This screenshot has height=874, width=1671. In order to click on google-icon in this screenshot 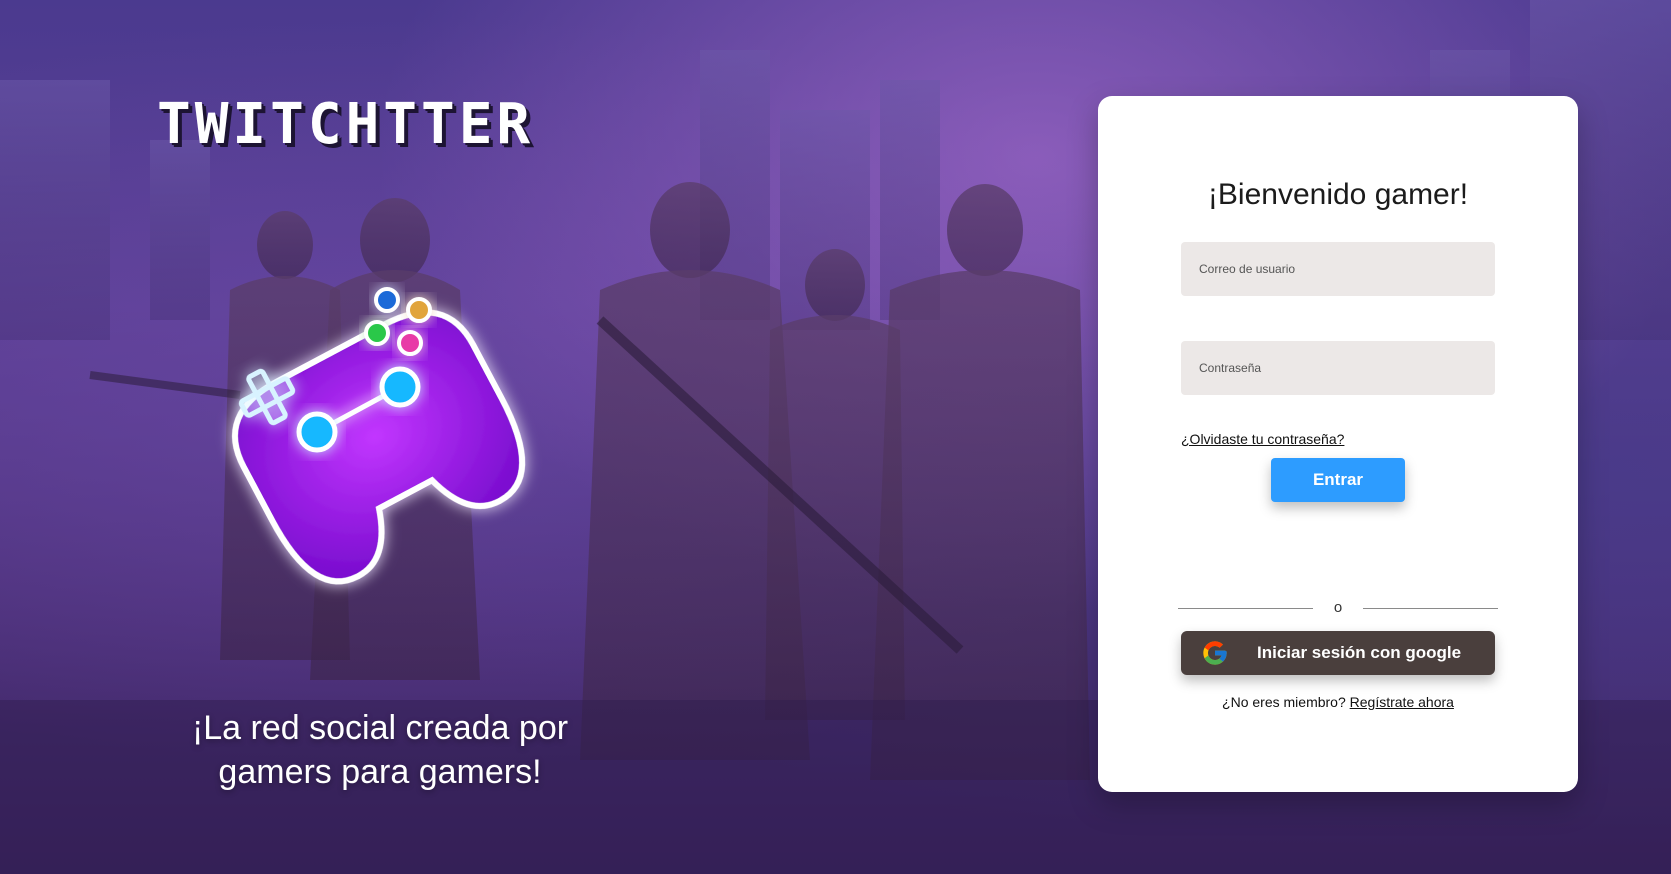, I will do `click(1215, 653)`.